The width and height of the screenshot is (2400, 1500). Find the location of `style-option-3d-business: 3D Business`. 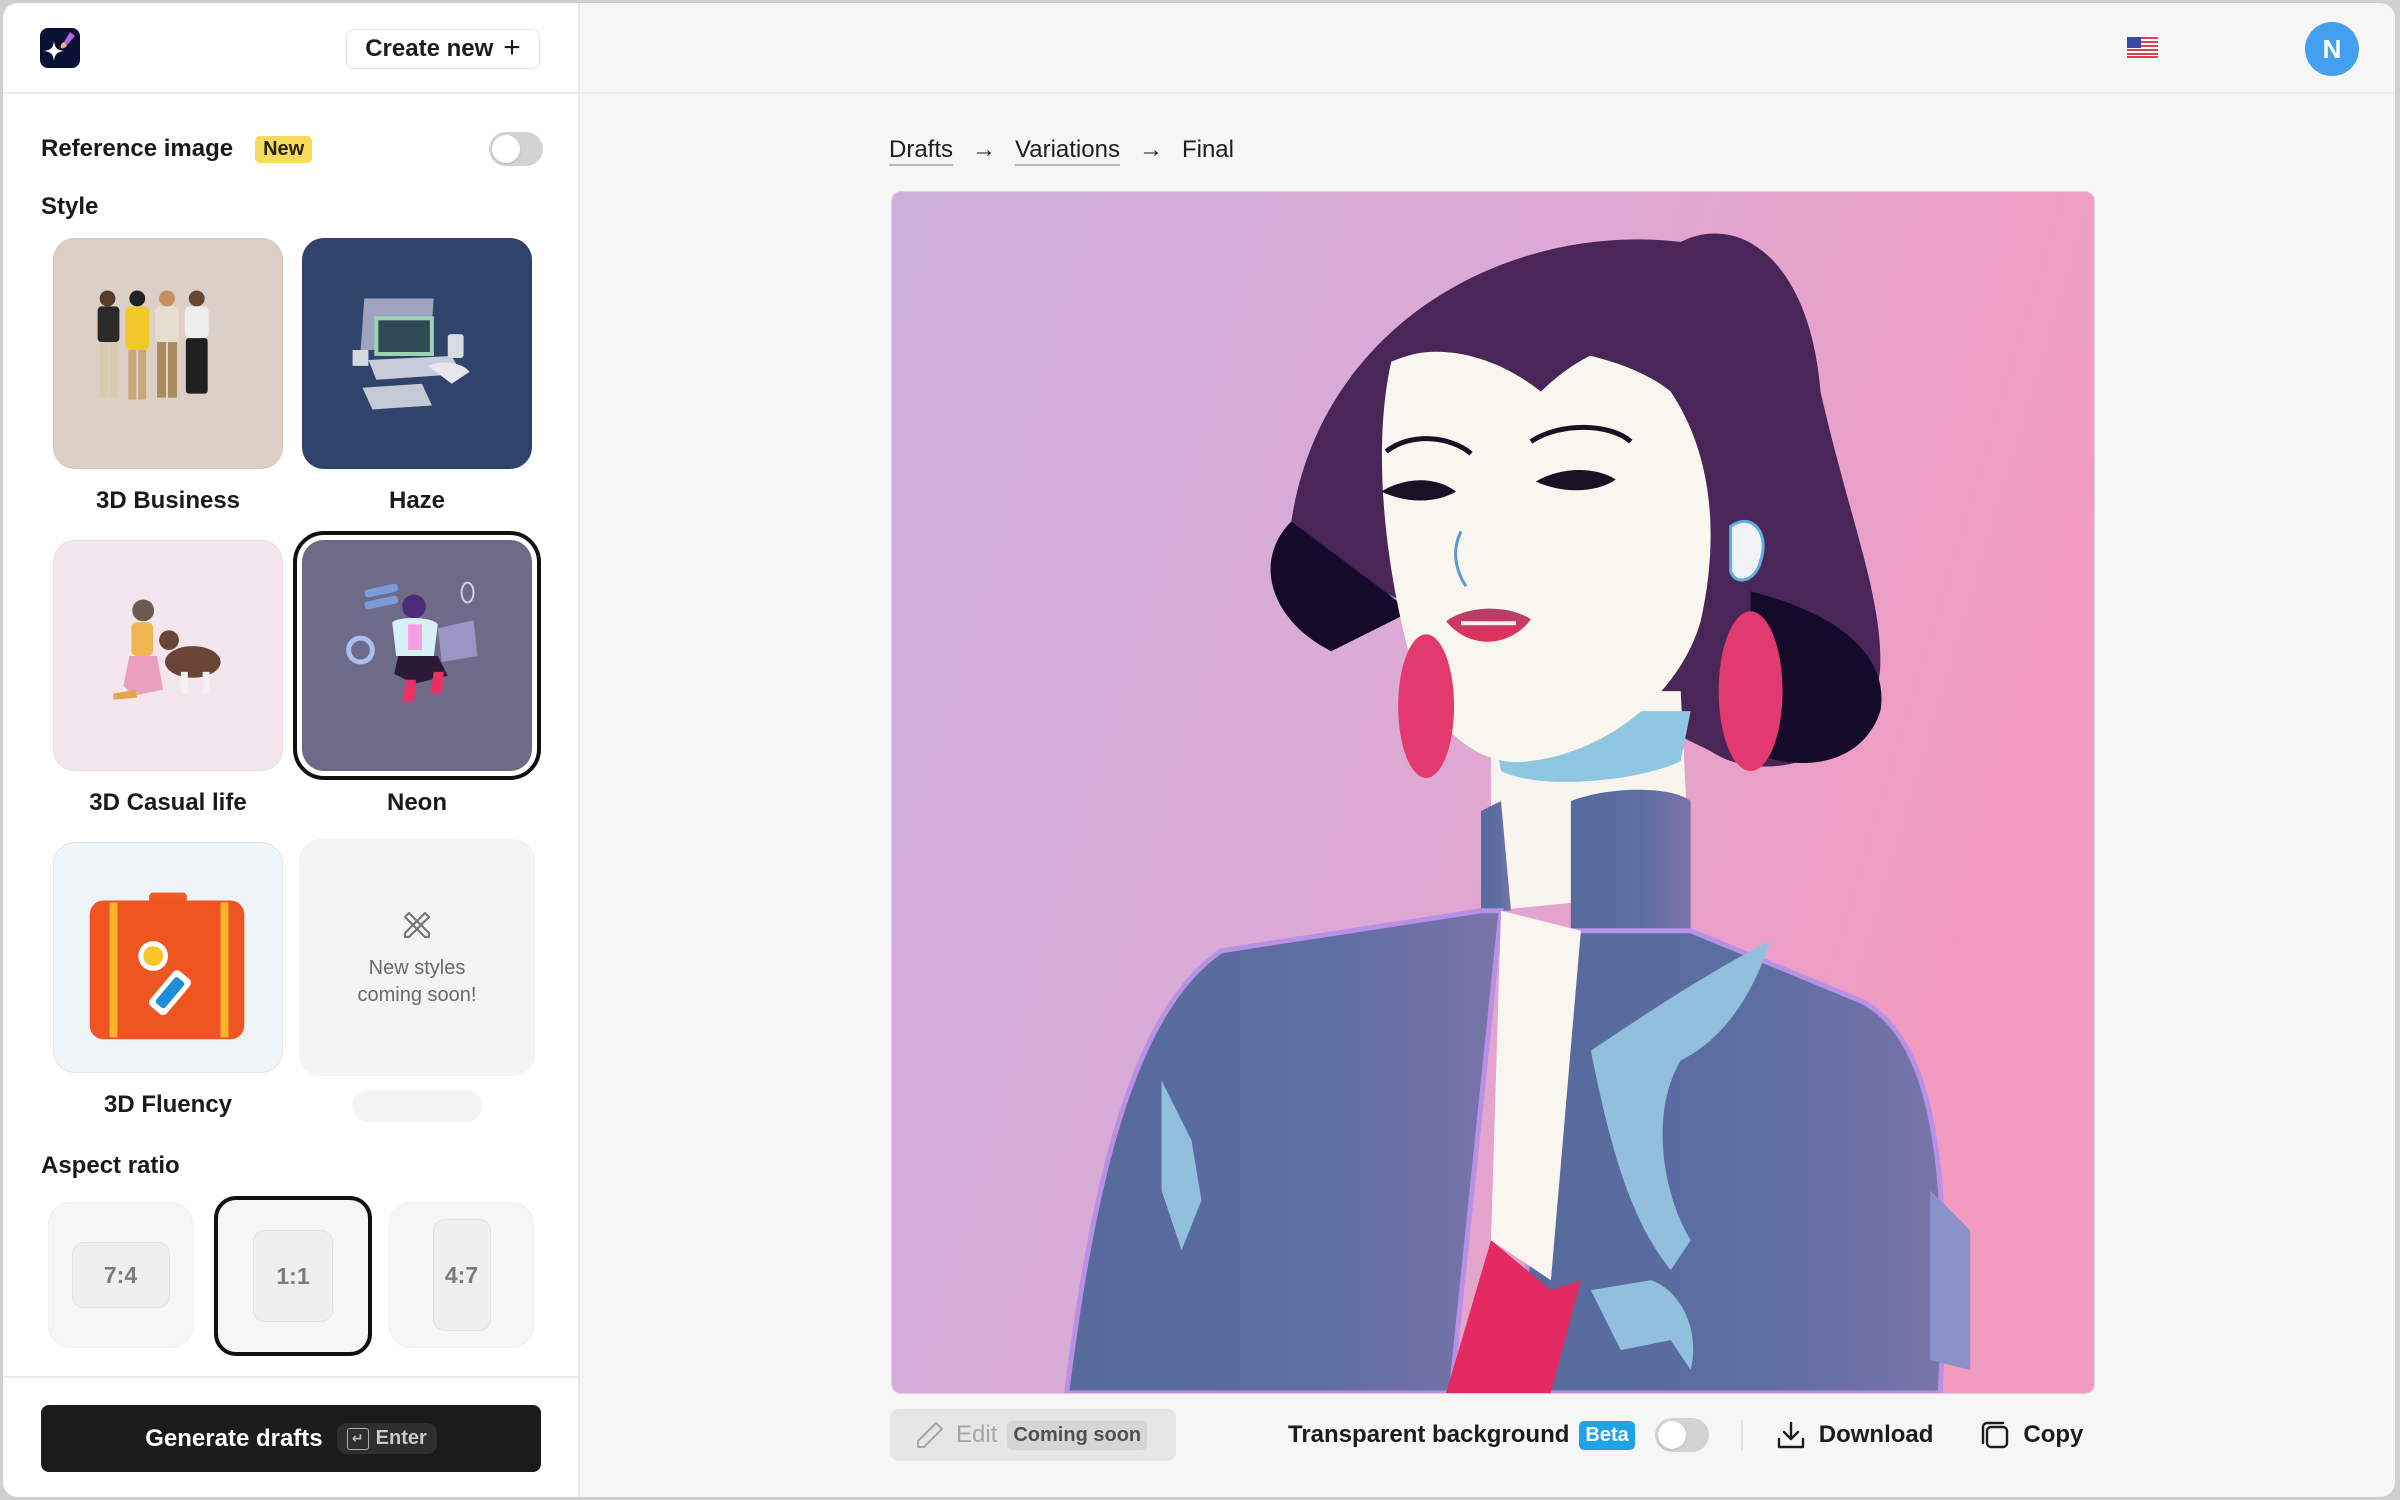

style-option-3d-business: 3D Business is located at coordinates (168, 377).